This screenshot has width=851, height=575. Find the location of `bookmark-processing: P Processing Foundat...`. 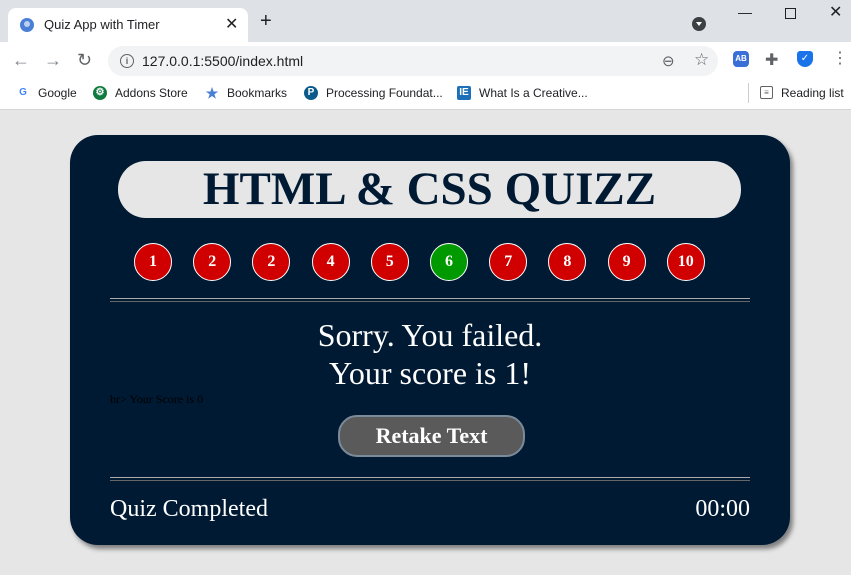

bookmark-processing: P Processing Foundat... is located at coordinates (373, 94).